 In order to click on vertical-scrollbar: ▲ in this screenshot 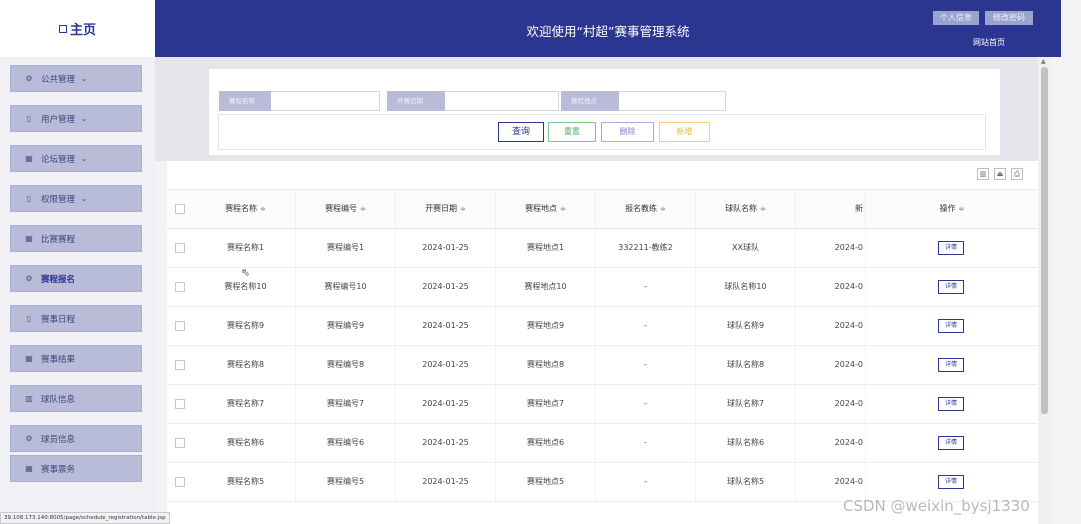, I will do `click(1044, 290)`.